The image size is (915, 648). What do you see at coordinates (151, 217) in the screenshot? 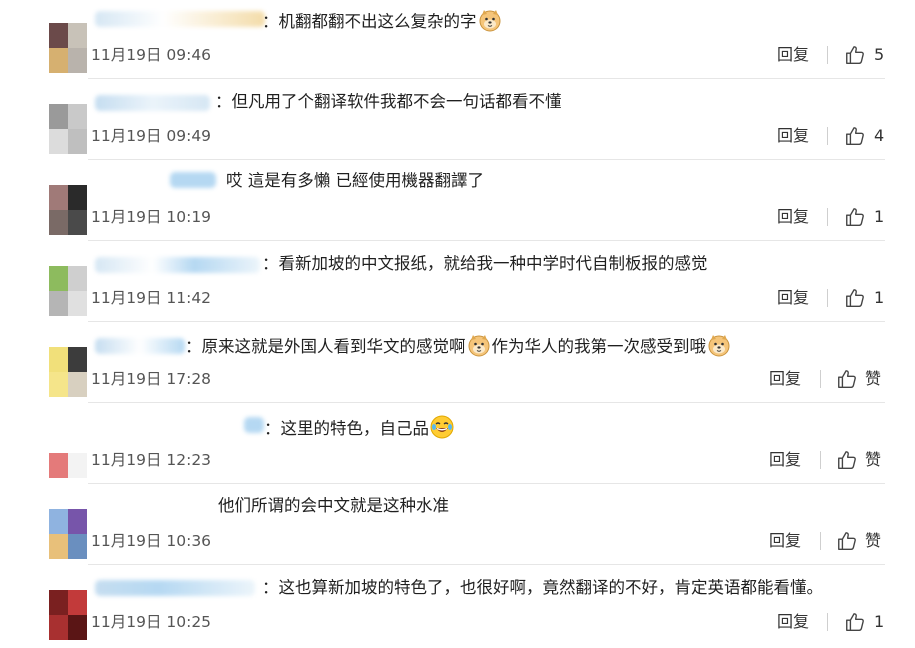
I see `comment-time: 11月19日 10:19` at bounding box center [151, 217].